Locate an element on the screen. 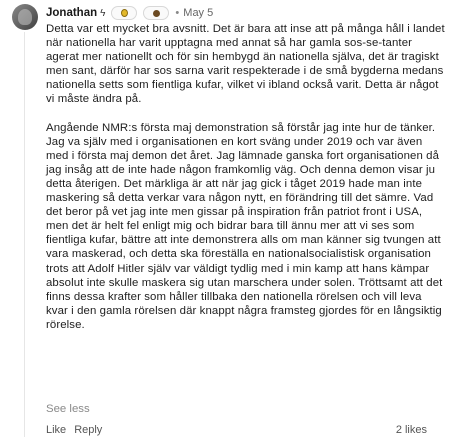 Image resolution: width=455 pixels, height=443 pixels. like-button: Like is located at coordinates (56, 430).